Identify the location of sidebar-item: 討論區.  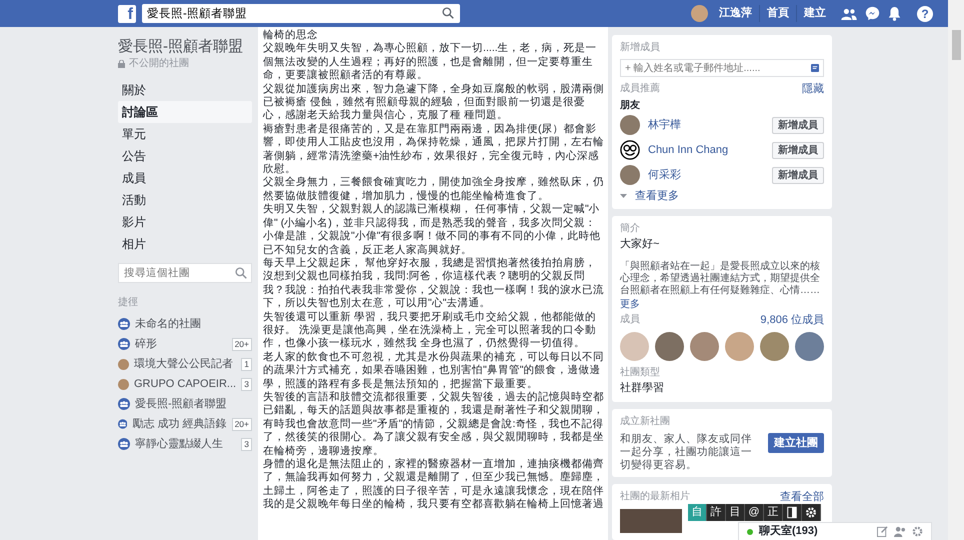
(185, 112).